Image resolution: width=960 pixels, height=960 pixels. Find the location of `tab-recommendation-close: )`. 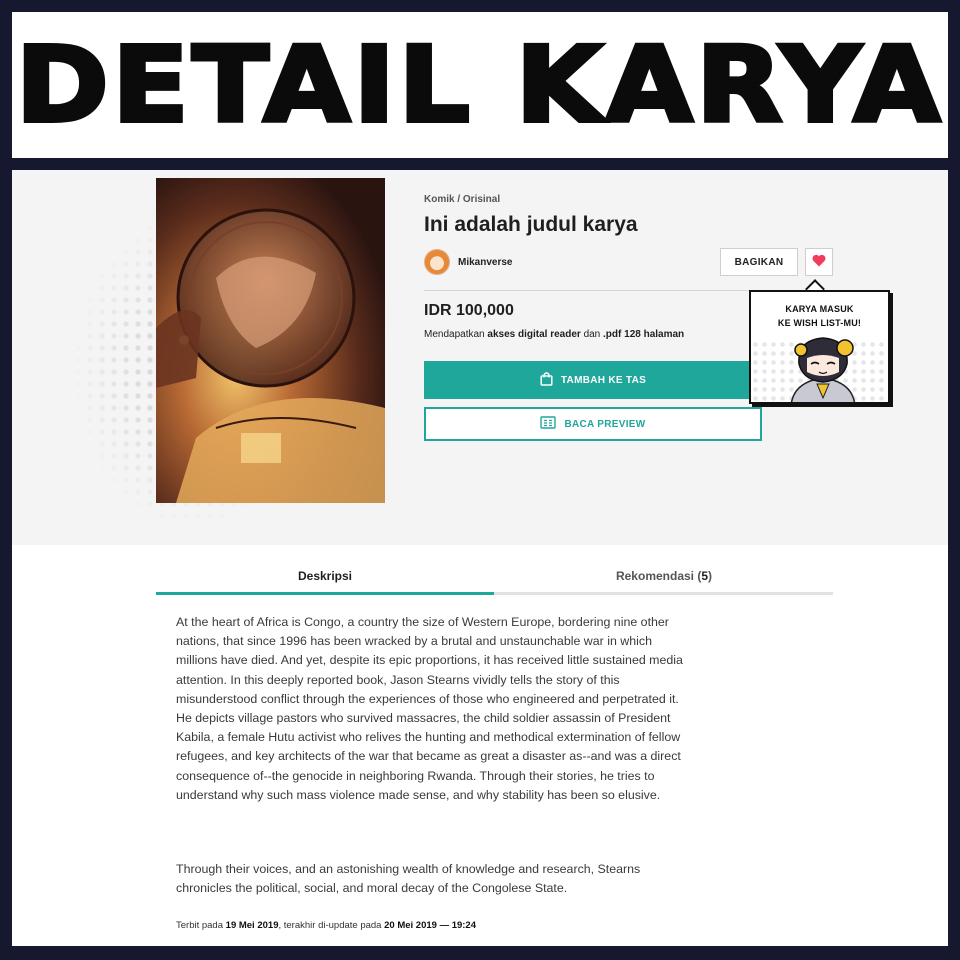

tab-recommendation-close: ) is located at coordinates (710, 576).